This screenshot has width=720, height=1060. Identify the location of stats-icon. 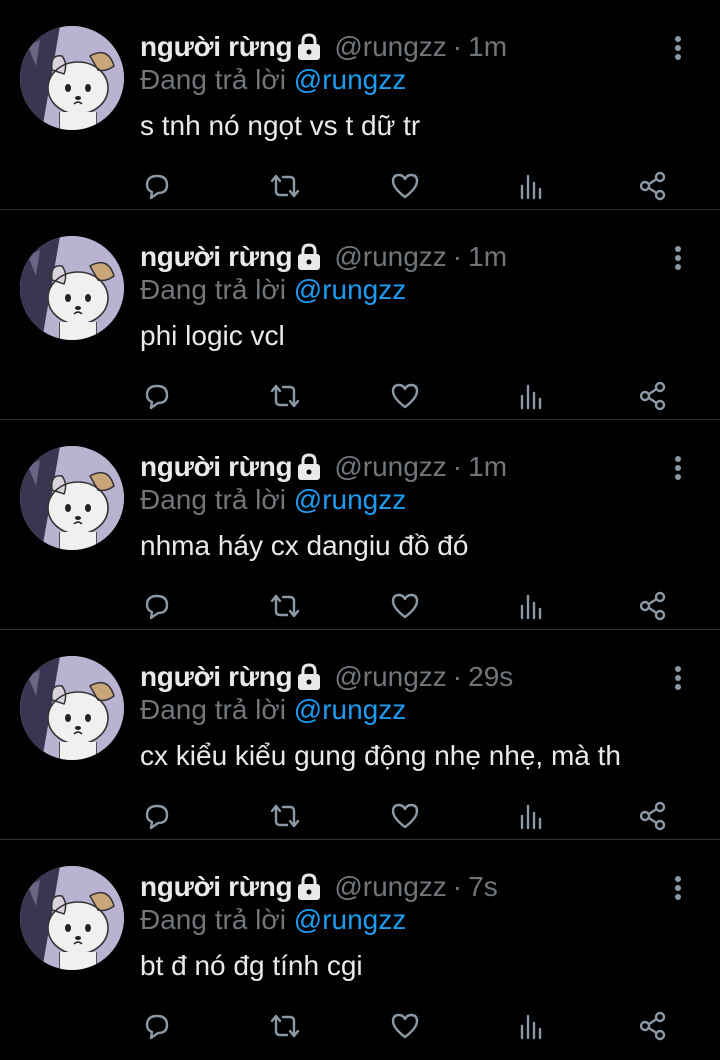
(531, 1028).